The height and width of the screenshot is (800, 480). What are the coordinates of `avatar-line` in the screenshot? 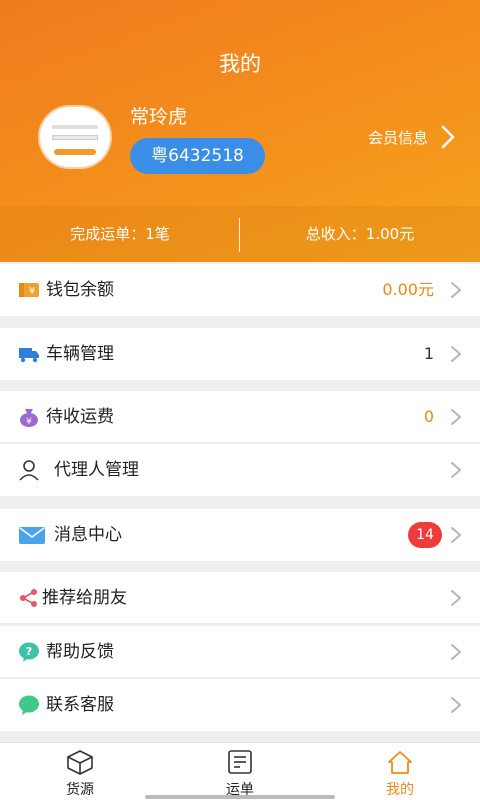 It's located at (75, 127).